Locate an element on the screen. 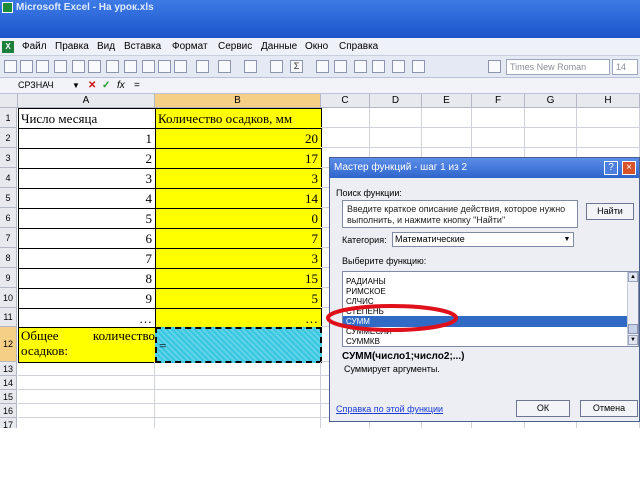 This screenshot has width=640, height=480. column-header: D is located at coordinates (396, 101).